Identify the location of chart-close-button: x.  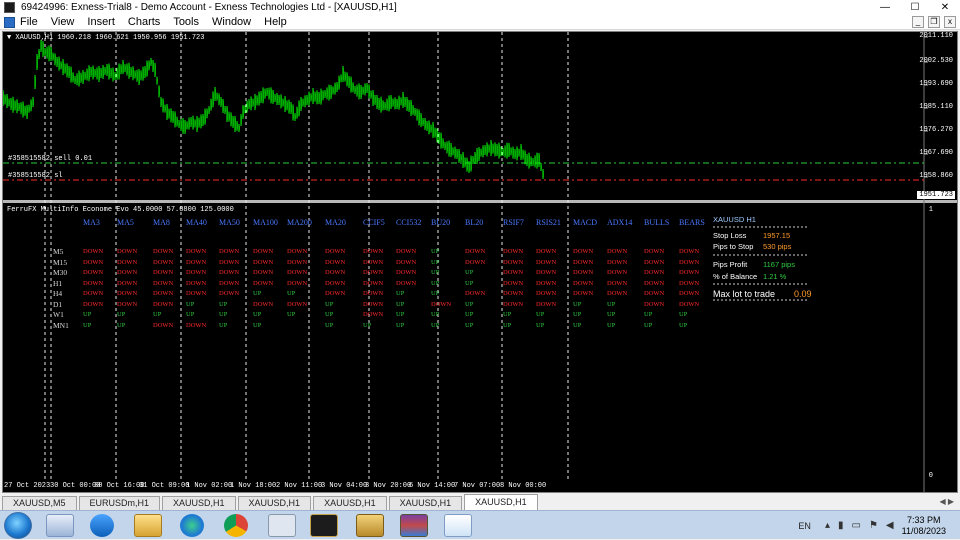
(950, 22).